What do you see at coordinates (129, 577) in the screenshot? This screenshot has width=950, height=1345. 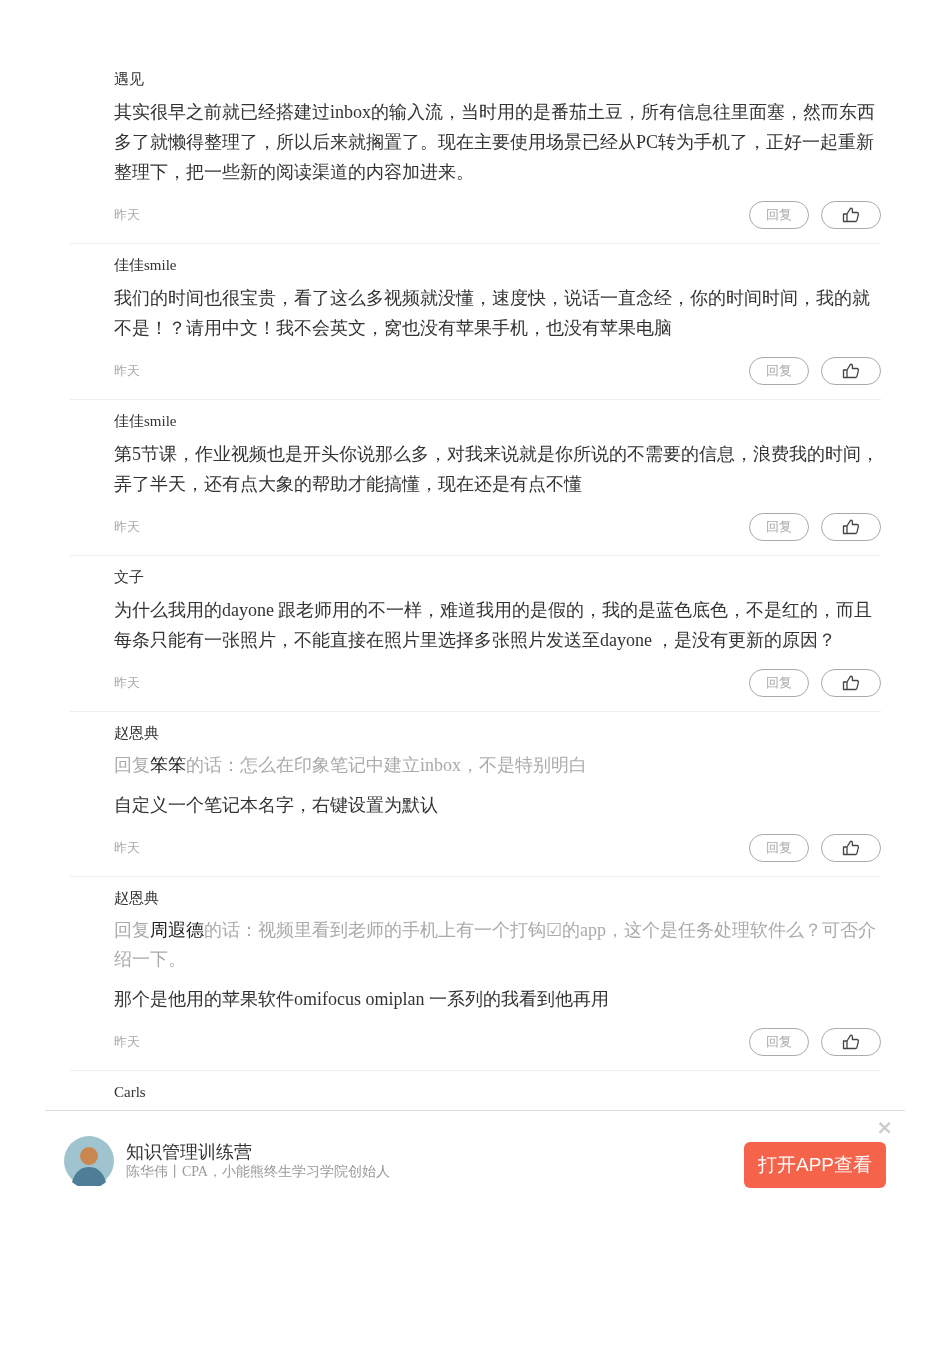 I see `comment-author: 文子` at bounding box center [129, 577].